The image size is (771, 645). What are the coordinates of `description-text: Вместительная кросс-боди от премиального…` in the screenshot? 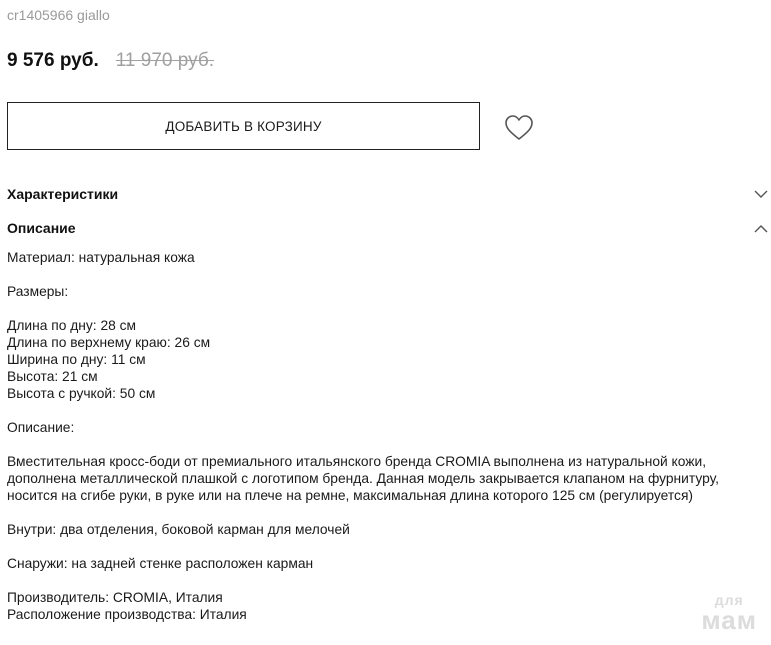 It's located at (363, 478).